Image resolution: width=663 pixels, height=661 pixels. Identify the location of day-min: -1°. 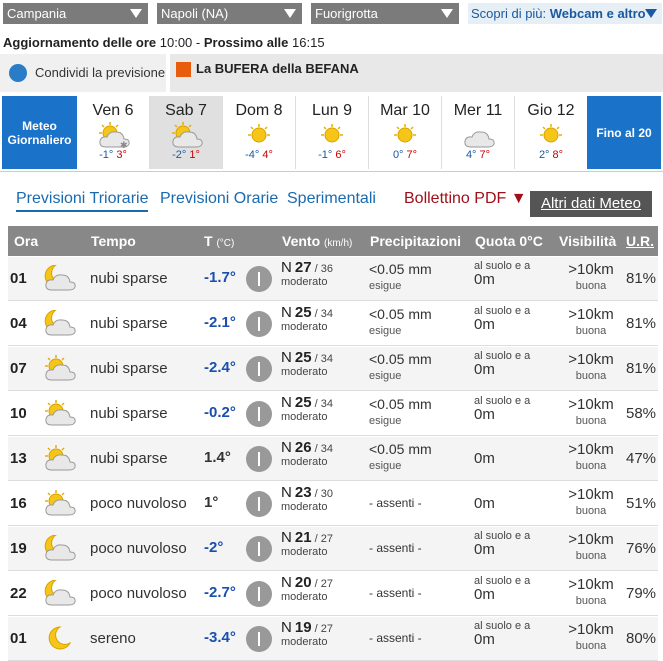
(106, 155).